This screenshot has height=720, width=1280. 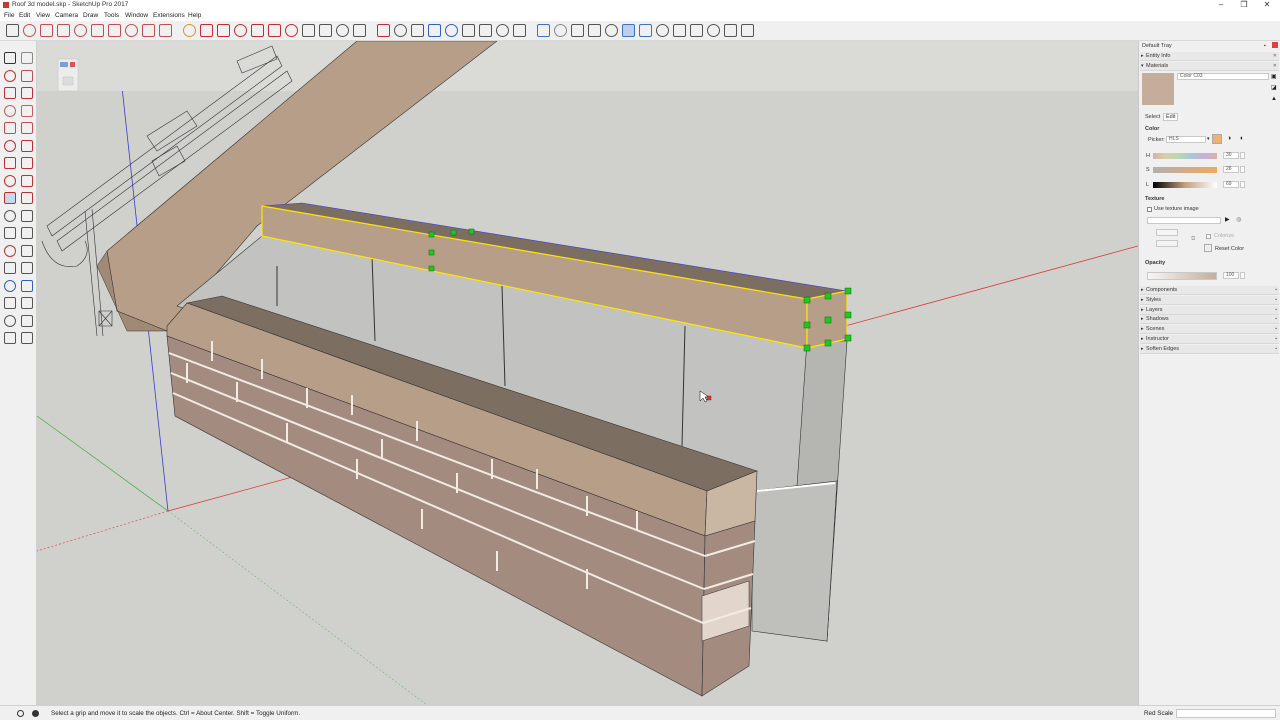 What do you see at coordinates (1242, 275) in the screenshot?
I see `opacity-stepper` at bounding box center [1242, 275].